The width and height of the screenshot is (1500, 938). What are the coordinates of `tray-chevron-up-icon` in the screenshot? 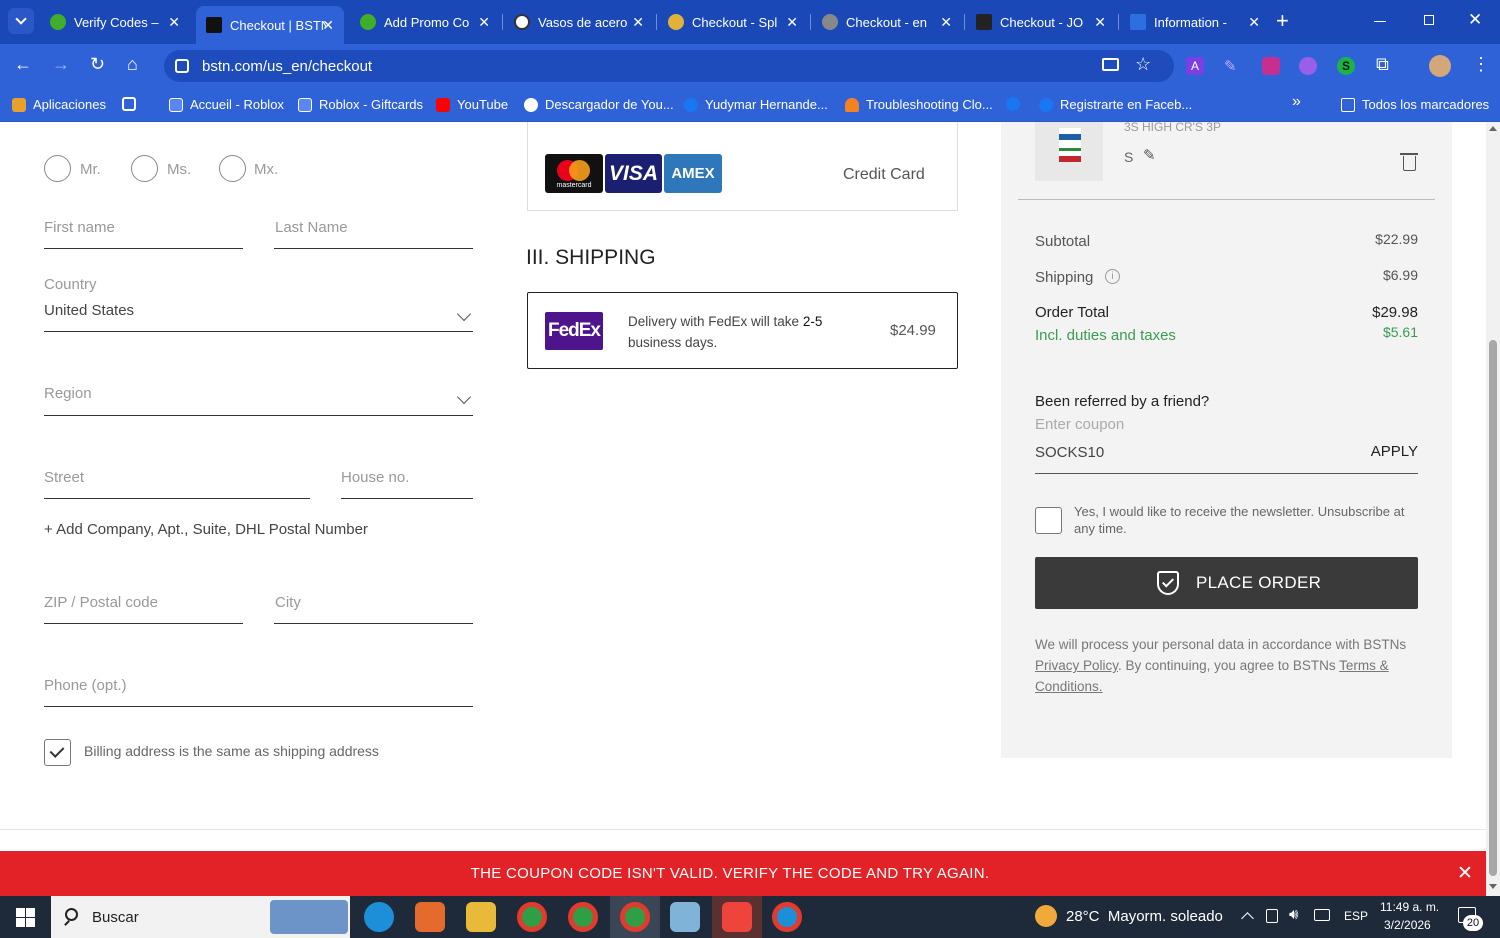 It's located at (1247, 918).